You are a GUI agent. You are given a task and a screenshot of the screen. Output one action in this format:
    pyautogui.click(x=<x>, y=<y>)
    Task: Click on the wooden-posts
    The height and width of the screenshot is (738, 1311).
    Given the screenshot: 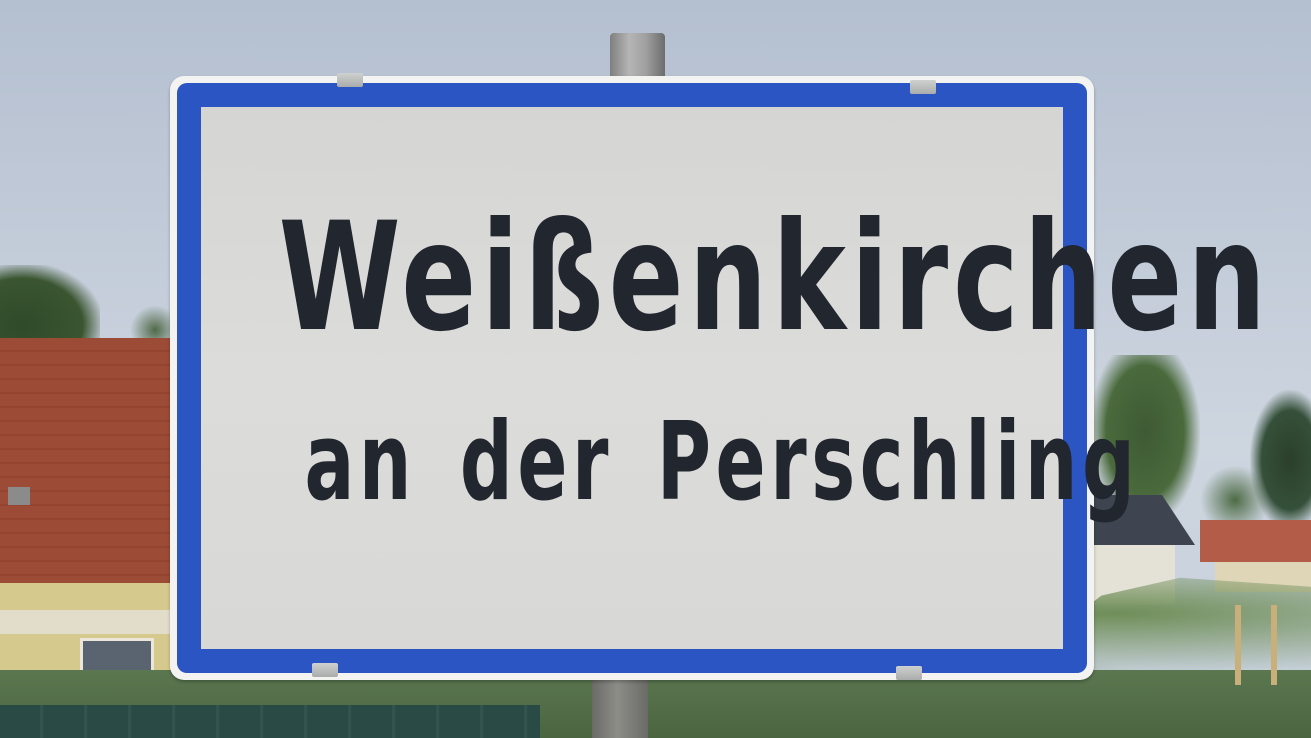 What is the action you would take?
    pyautogui.click(x=1255, y=645)
    